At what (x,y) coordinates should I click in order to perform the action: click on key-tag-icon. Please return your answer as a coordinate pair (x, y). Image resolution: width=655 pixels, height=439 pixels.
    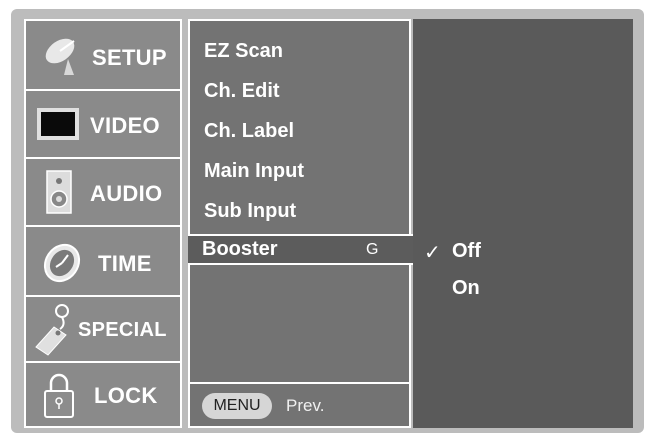
    Looking at the image, I should click on (55, 329).